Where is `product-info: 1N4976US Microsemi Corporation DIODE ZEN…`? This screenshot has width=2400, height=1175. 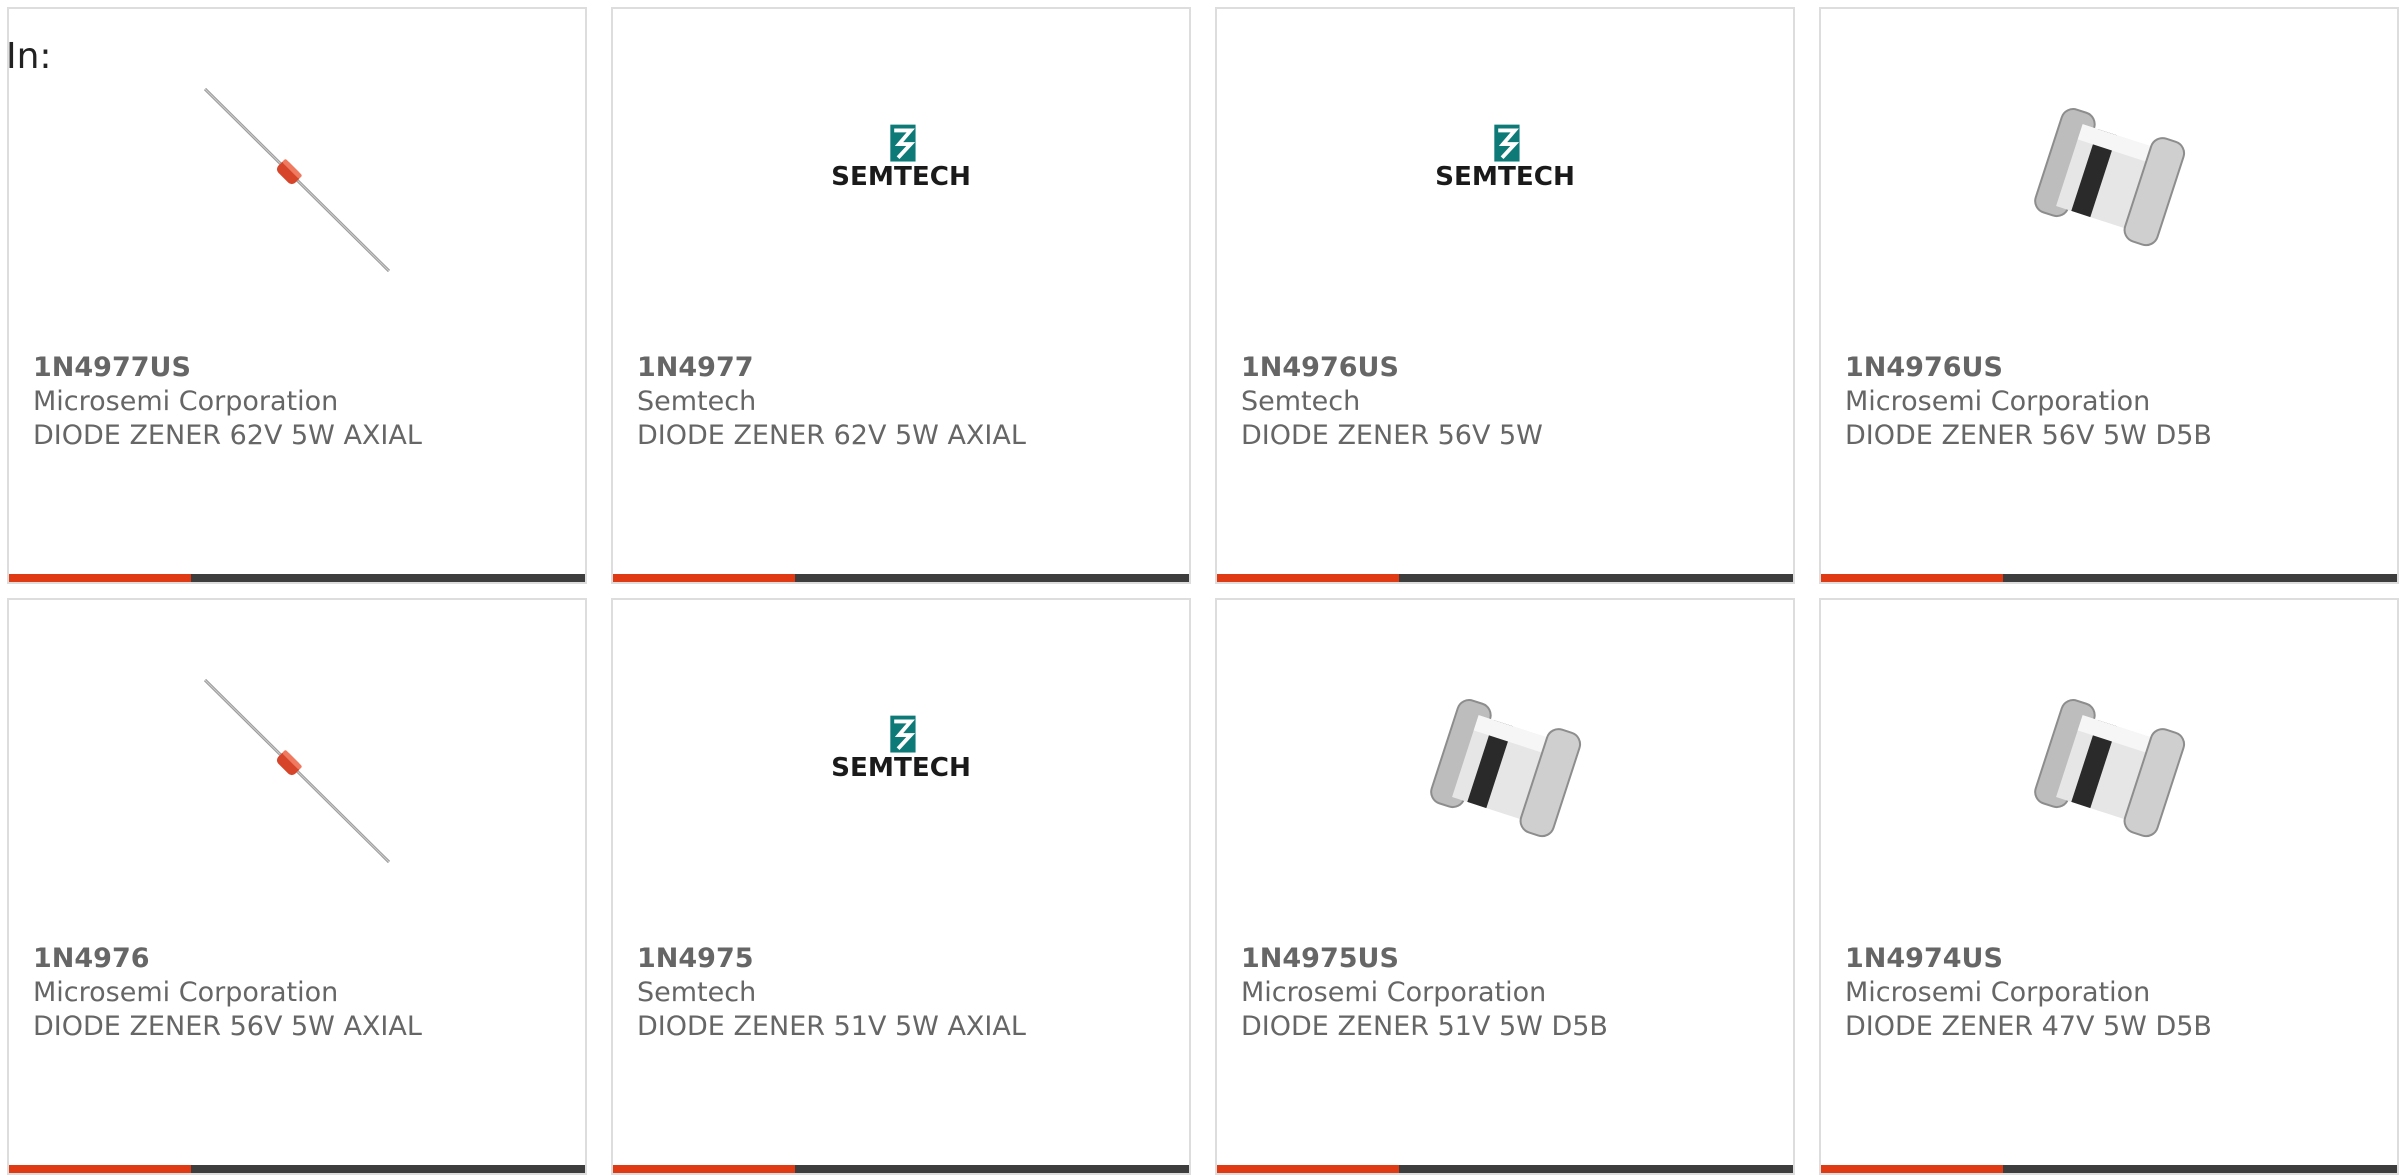 product-info: 1N4976US Microsemi Corporation DIODE ZEN… is located at coordinates (2116, 402).